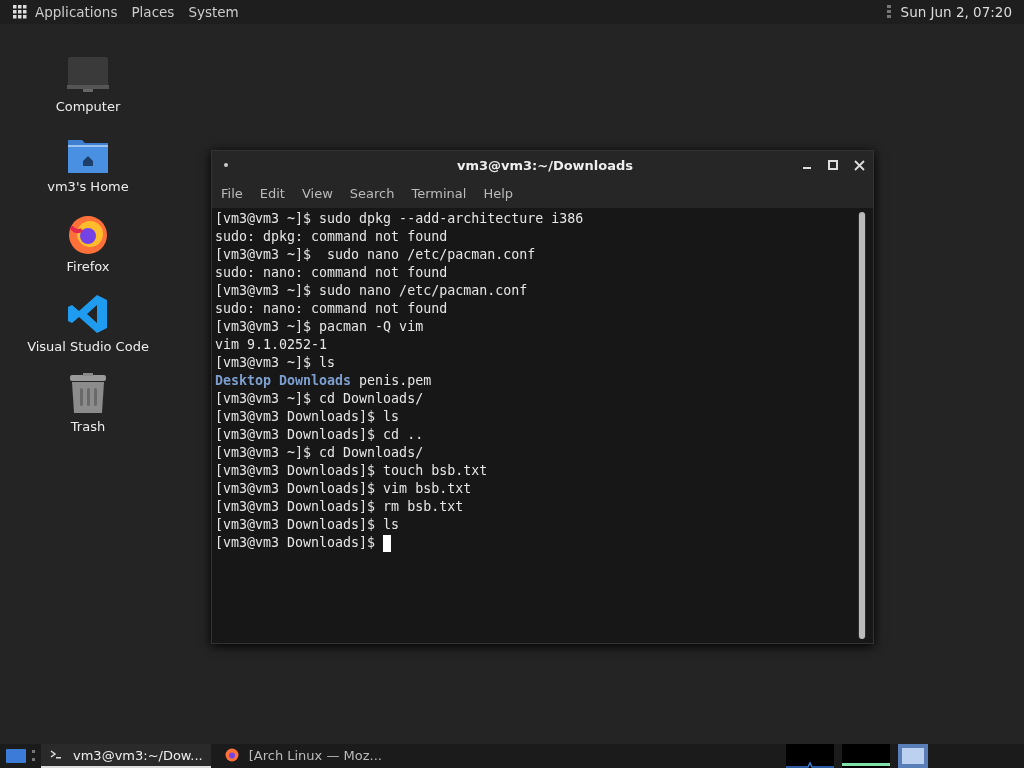  Describe the element at coordinates (271, 345) in the screenshot. I see `terminal-line: vim 9.1.0252-1` at that location.